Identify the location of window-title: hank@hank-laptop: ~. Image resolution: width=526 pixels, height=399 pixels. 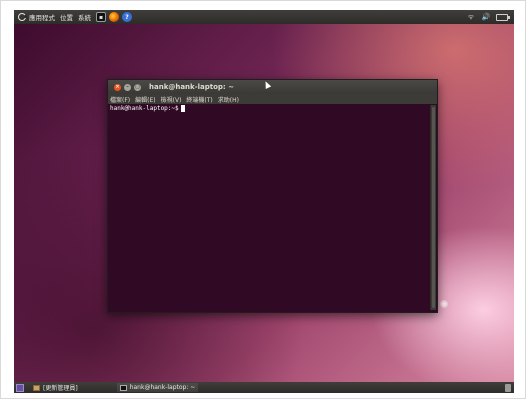
(191, 87).